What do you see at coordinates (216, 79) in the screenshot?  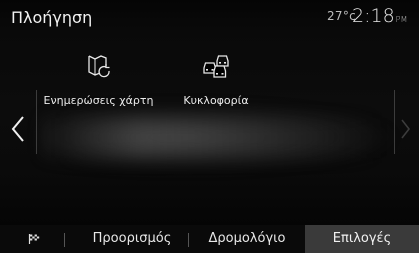 I see `traffic-tile: Κυκλοφορία` at bounding box center [216, 79].